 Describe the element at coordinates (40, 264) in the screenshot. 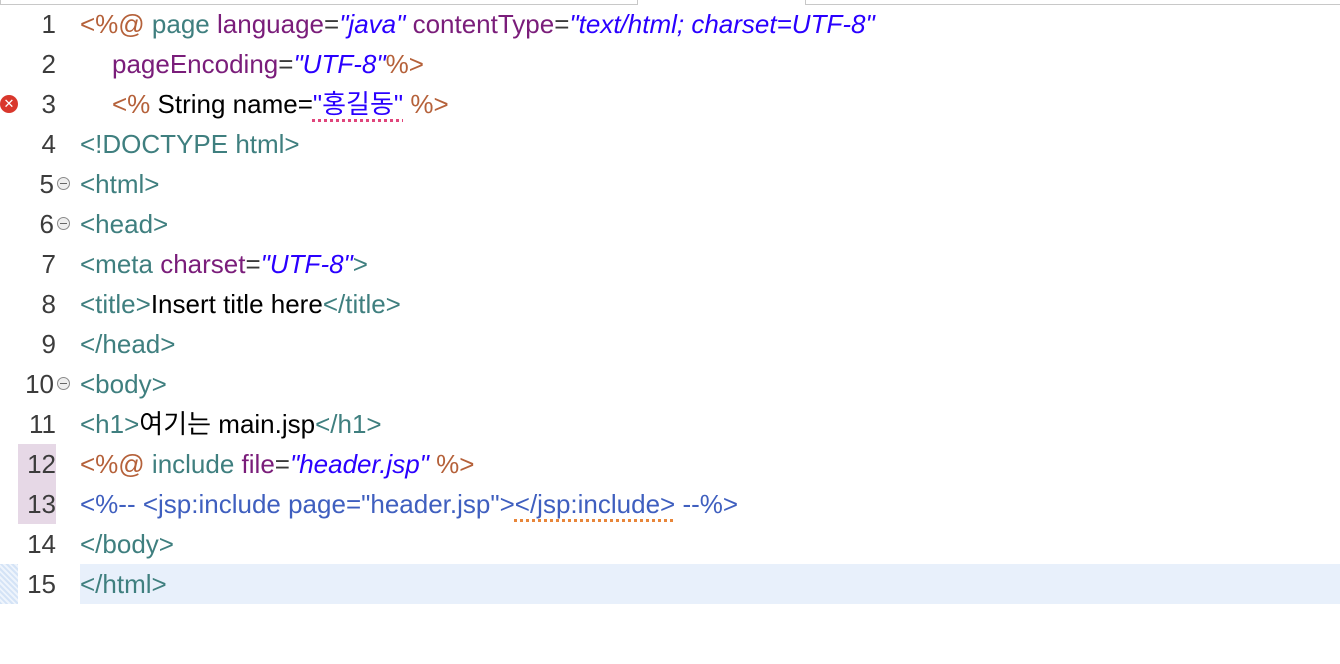

I see `gutter: 7` at that location.